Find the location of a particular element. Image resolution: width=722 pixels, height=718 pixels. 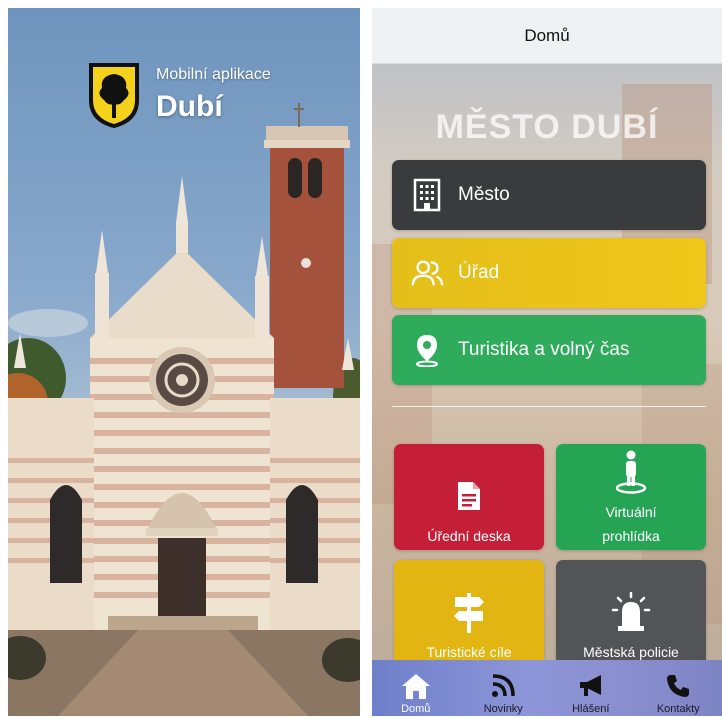

nav-item-hlaseni: Hlášení is located at coordinates (591, 688).